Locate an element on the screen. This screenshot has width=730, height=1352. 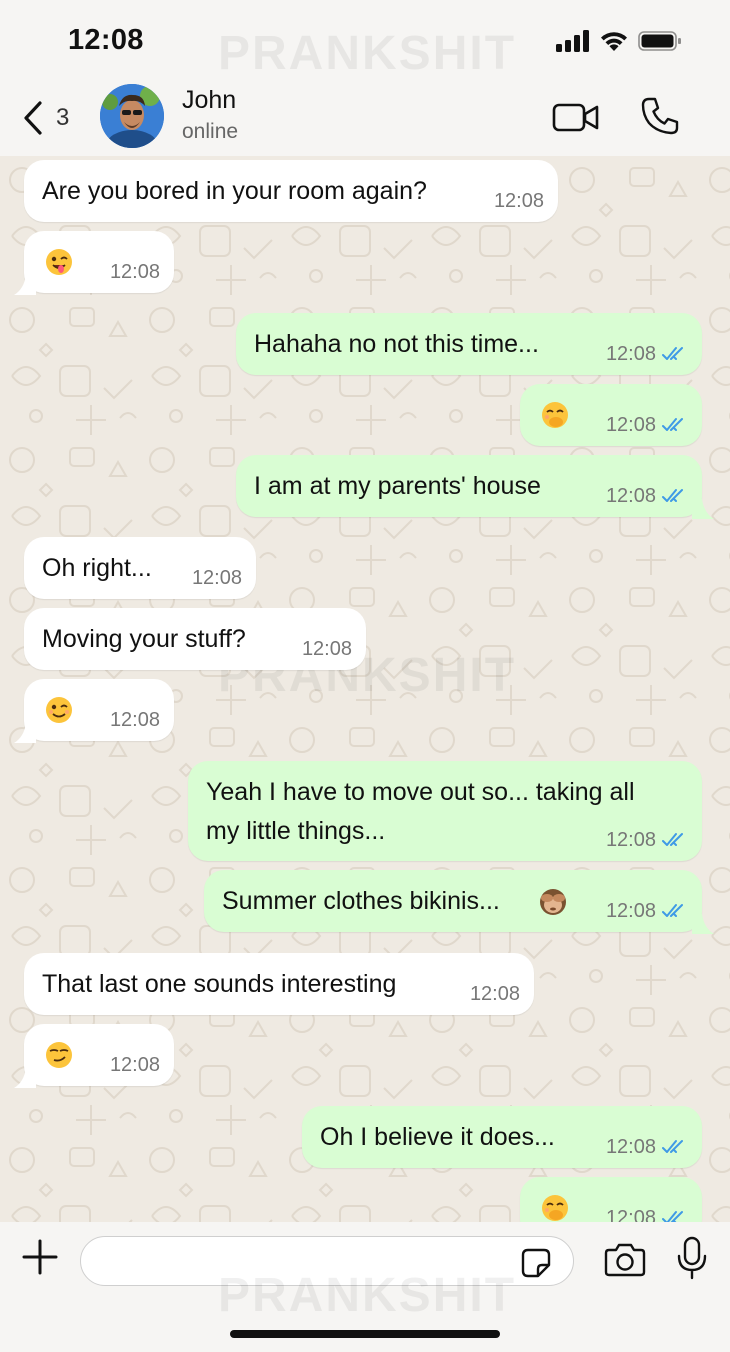
incoming-message: Moving your stuff? 12:08 is located at coordinates (195, 639).